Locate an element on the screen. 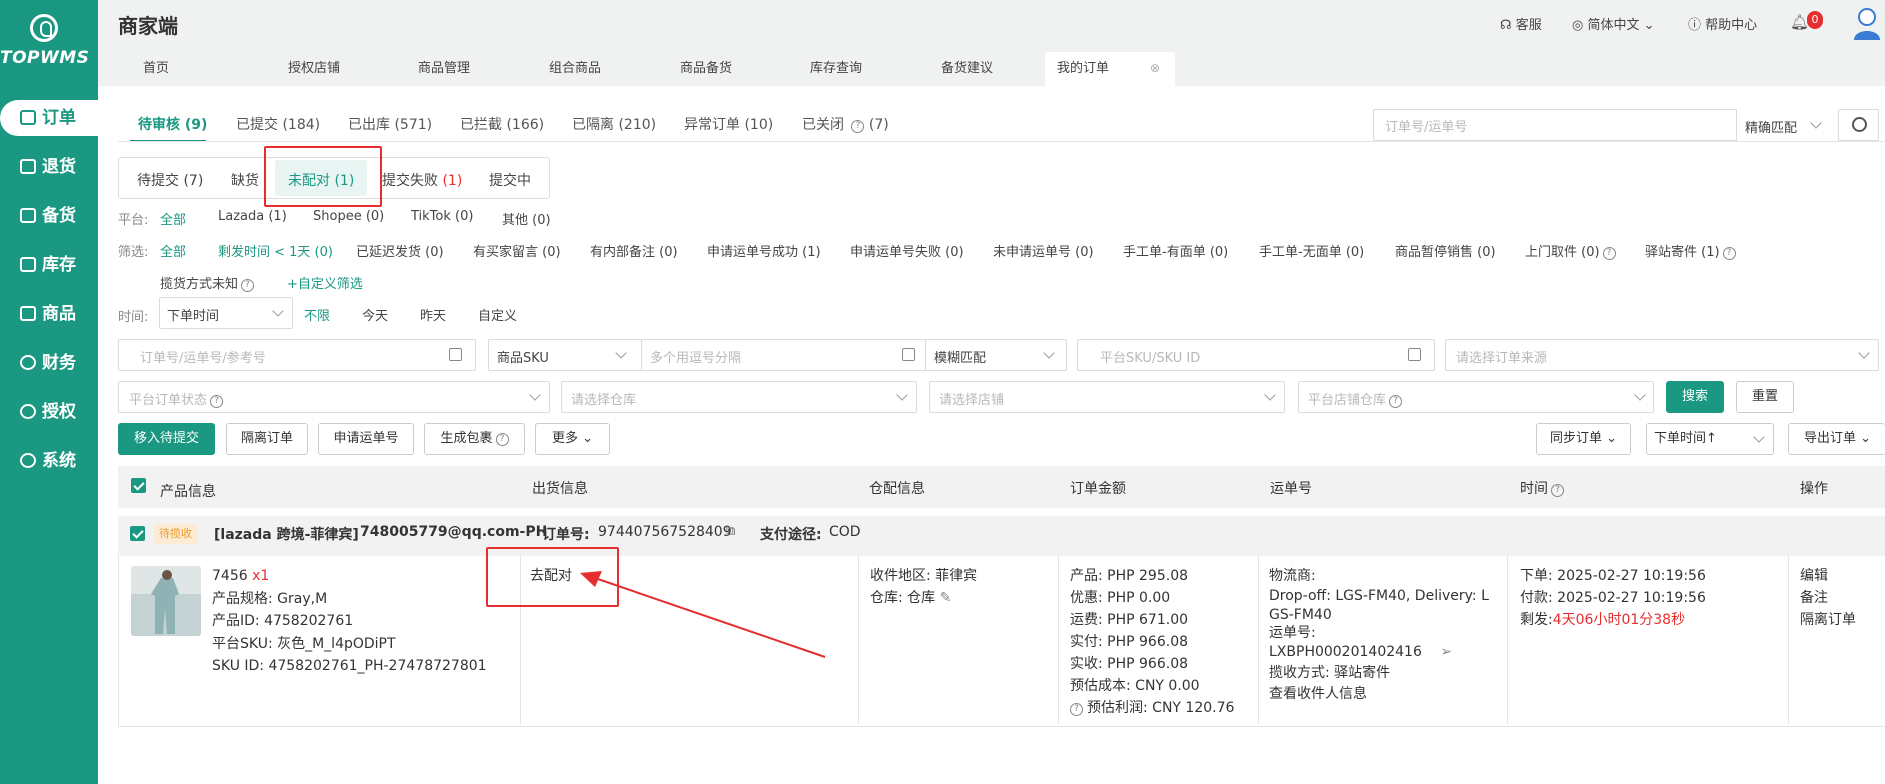 Image resolution: width=1885 pixels, height=784 pixels. subtab-submitting: 提交中 is located at coordinates (510, 180).